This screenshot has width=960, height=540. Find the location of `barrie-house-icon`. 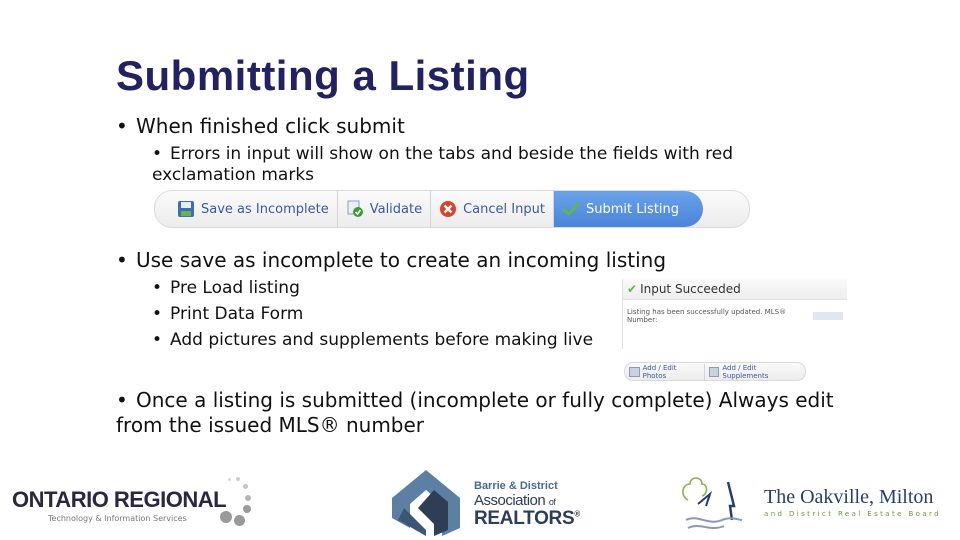

barrie-house-icon is located at coordinates (426, 503).